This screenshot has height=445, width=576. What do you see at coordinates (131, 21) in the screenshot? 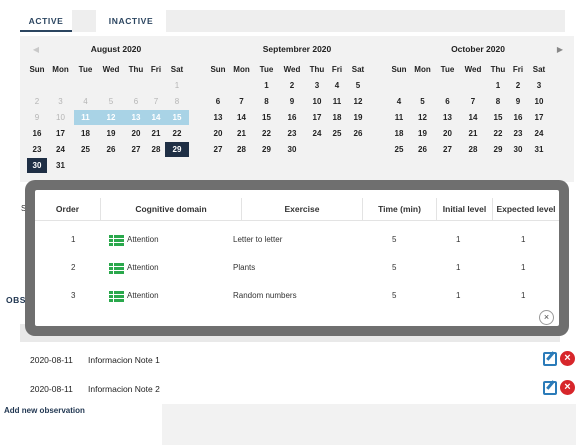
I see `tab-inactive: INACTIVE` at bounding box center [131, 21].